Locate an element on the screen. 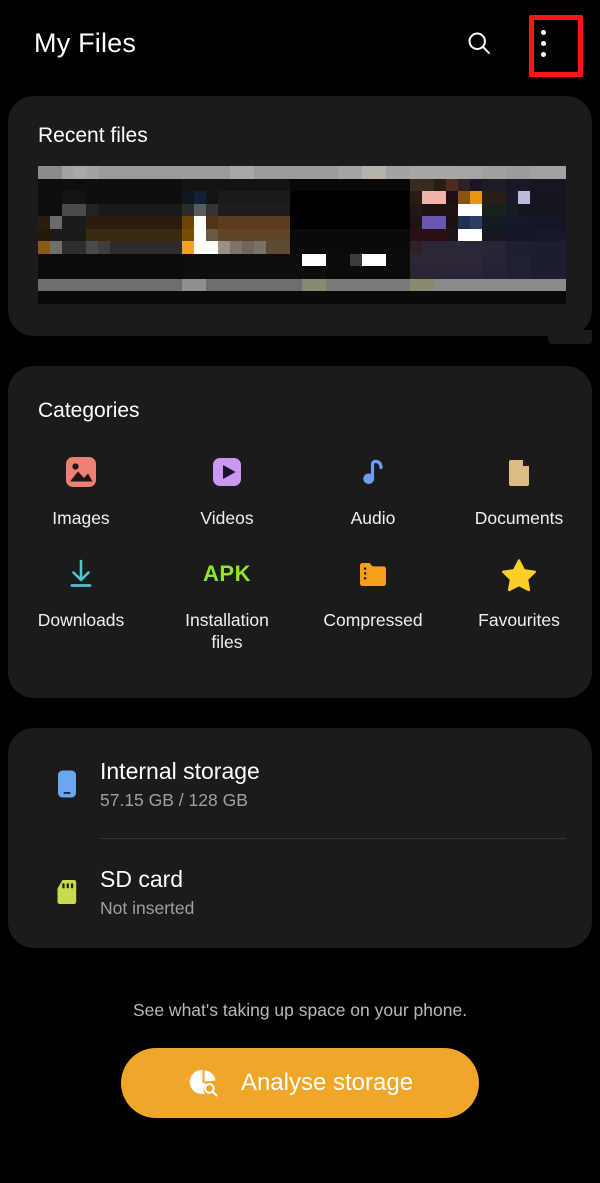 The width and height of the screenshot is (600, 1183). recent-files-thumbnail-strip is located at coordinates (302, 235).